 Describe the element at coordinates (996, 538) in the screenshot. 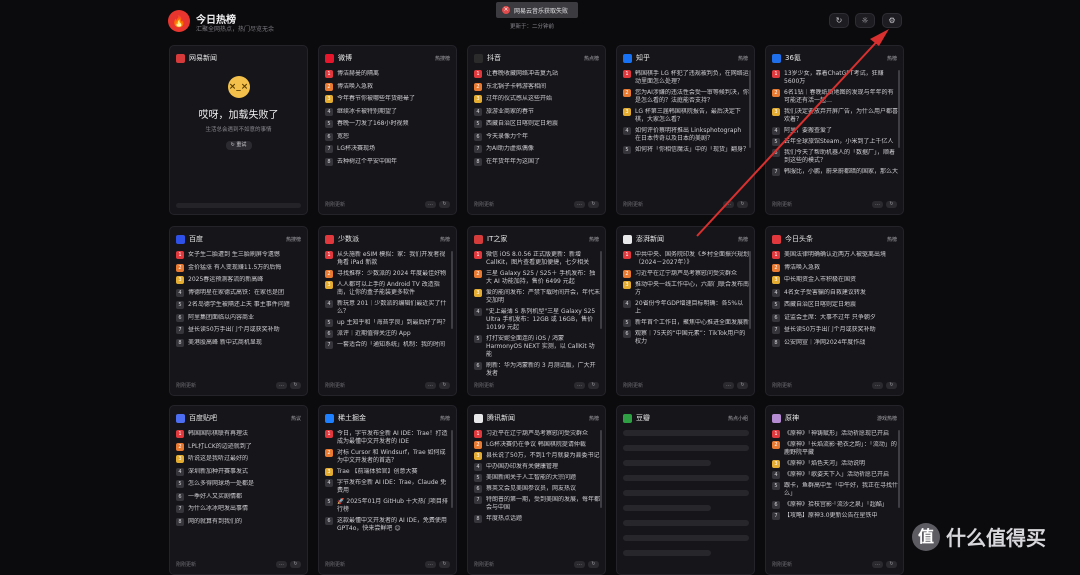

I see `watermark-text: 什么值得买` at that location.